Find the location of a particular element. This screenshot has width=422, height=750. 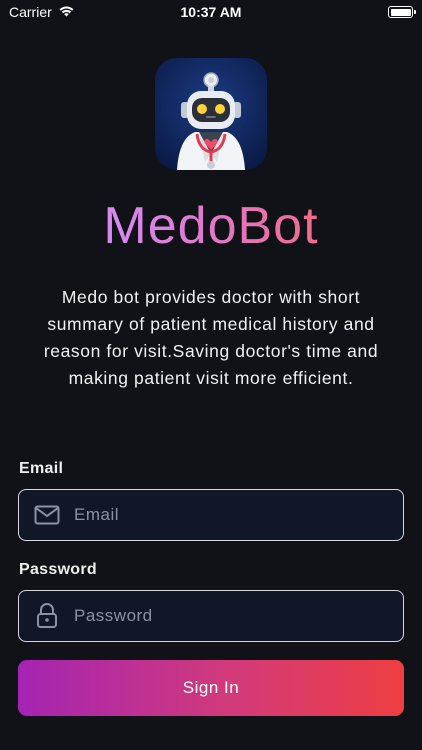

robot-doctor-icon is located at coordinates (211, 114).